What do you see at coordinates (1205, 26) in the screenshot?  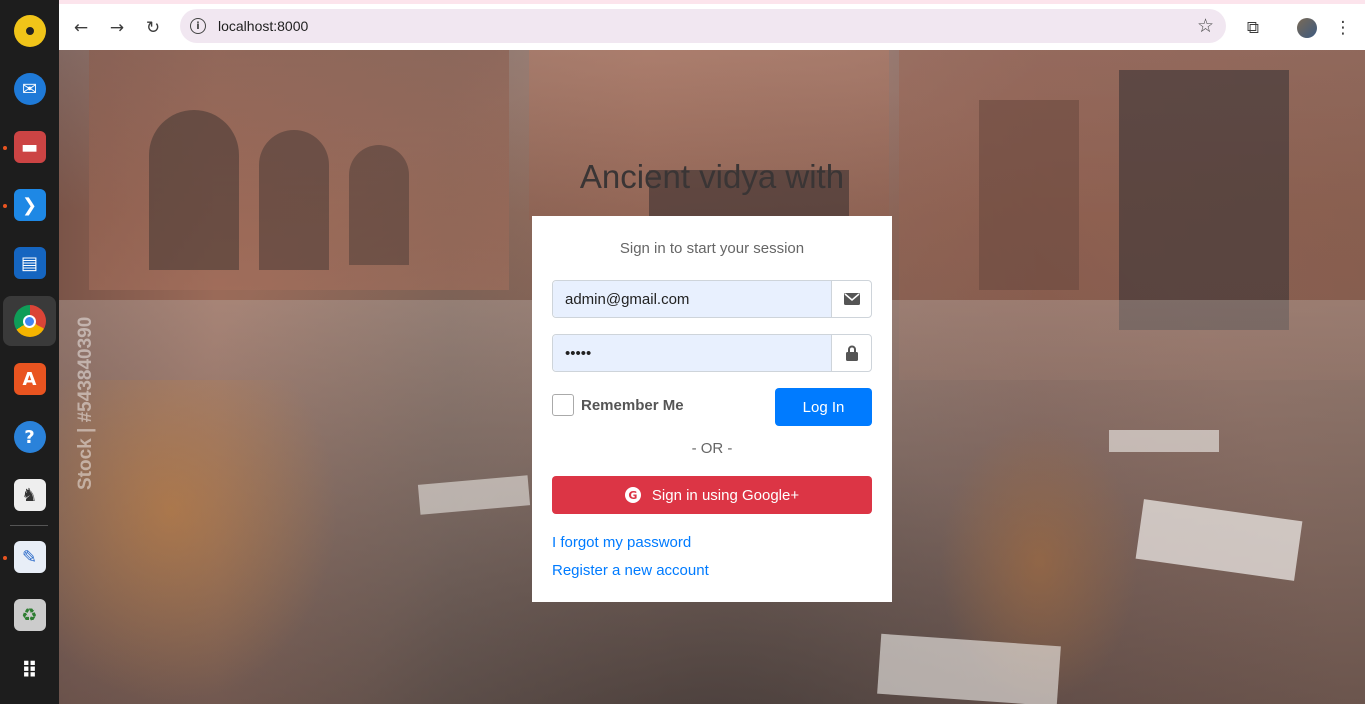 I see `bookmark-star-icon: ☆` at bounding box center [1205, 26].